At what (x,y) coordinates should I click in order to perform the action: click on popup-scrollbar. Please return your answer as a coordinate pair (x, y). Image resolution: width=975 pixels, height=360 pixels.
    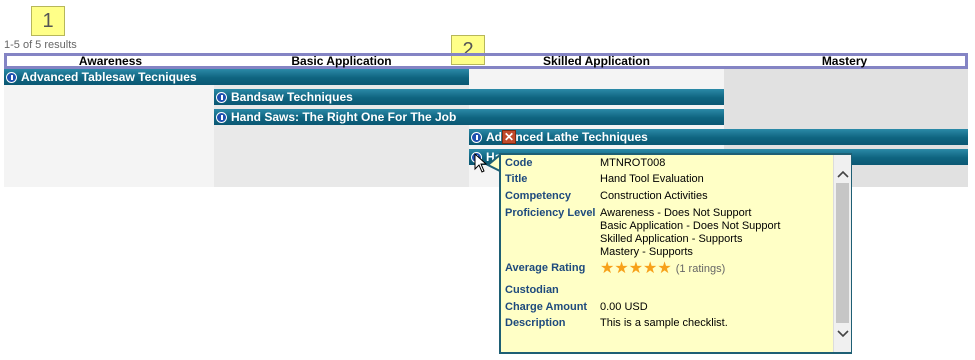
    Looking at the image, I should click on (842, 253).